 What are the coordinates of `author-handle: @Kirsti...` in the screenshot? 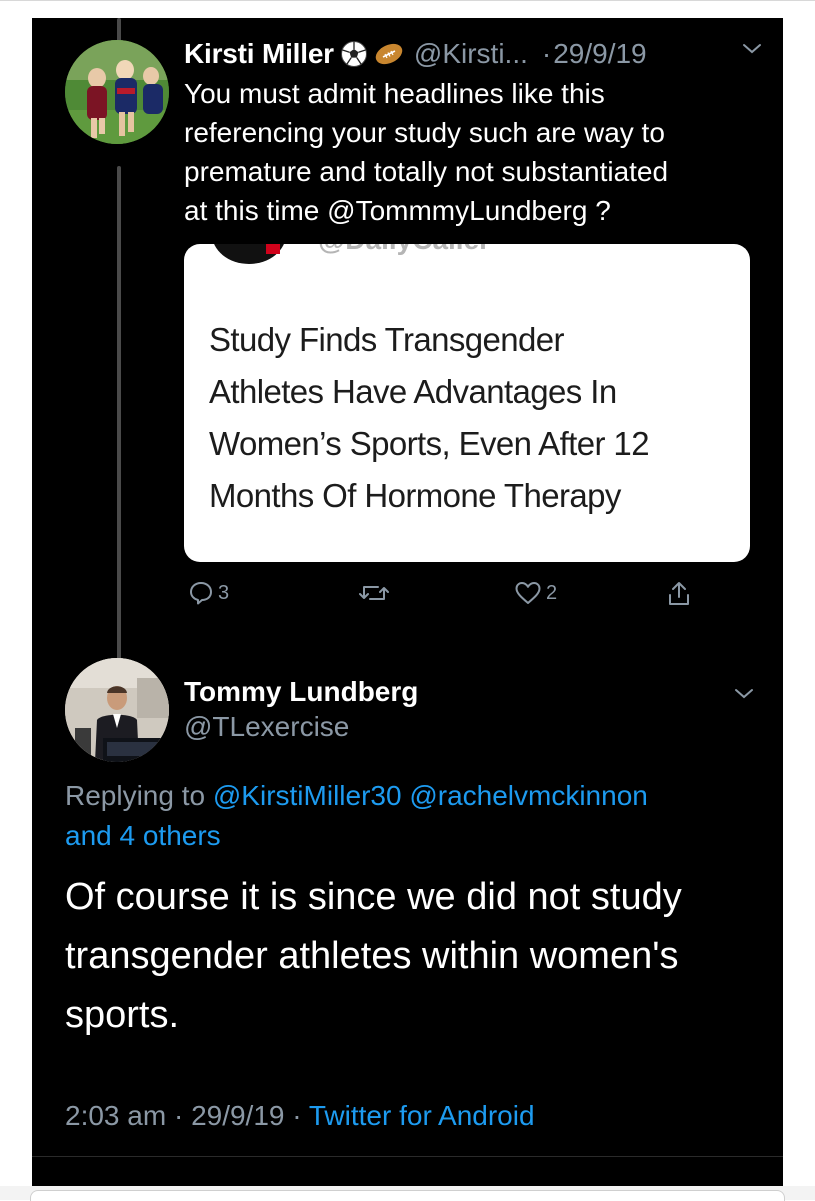 It's located at (471, 54).